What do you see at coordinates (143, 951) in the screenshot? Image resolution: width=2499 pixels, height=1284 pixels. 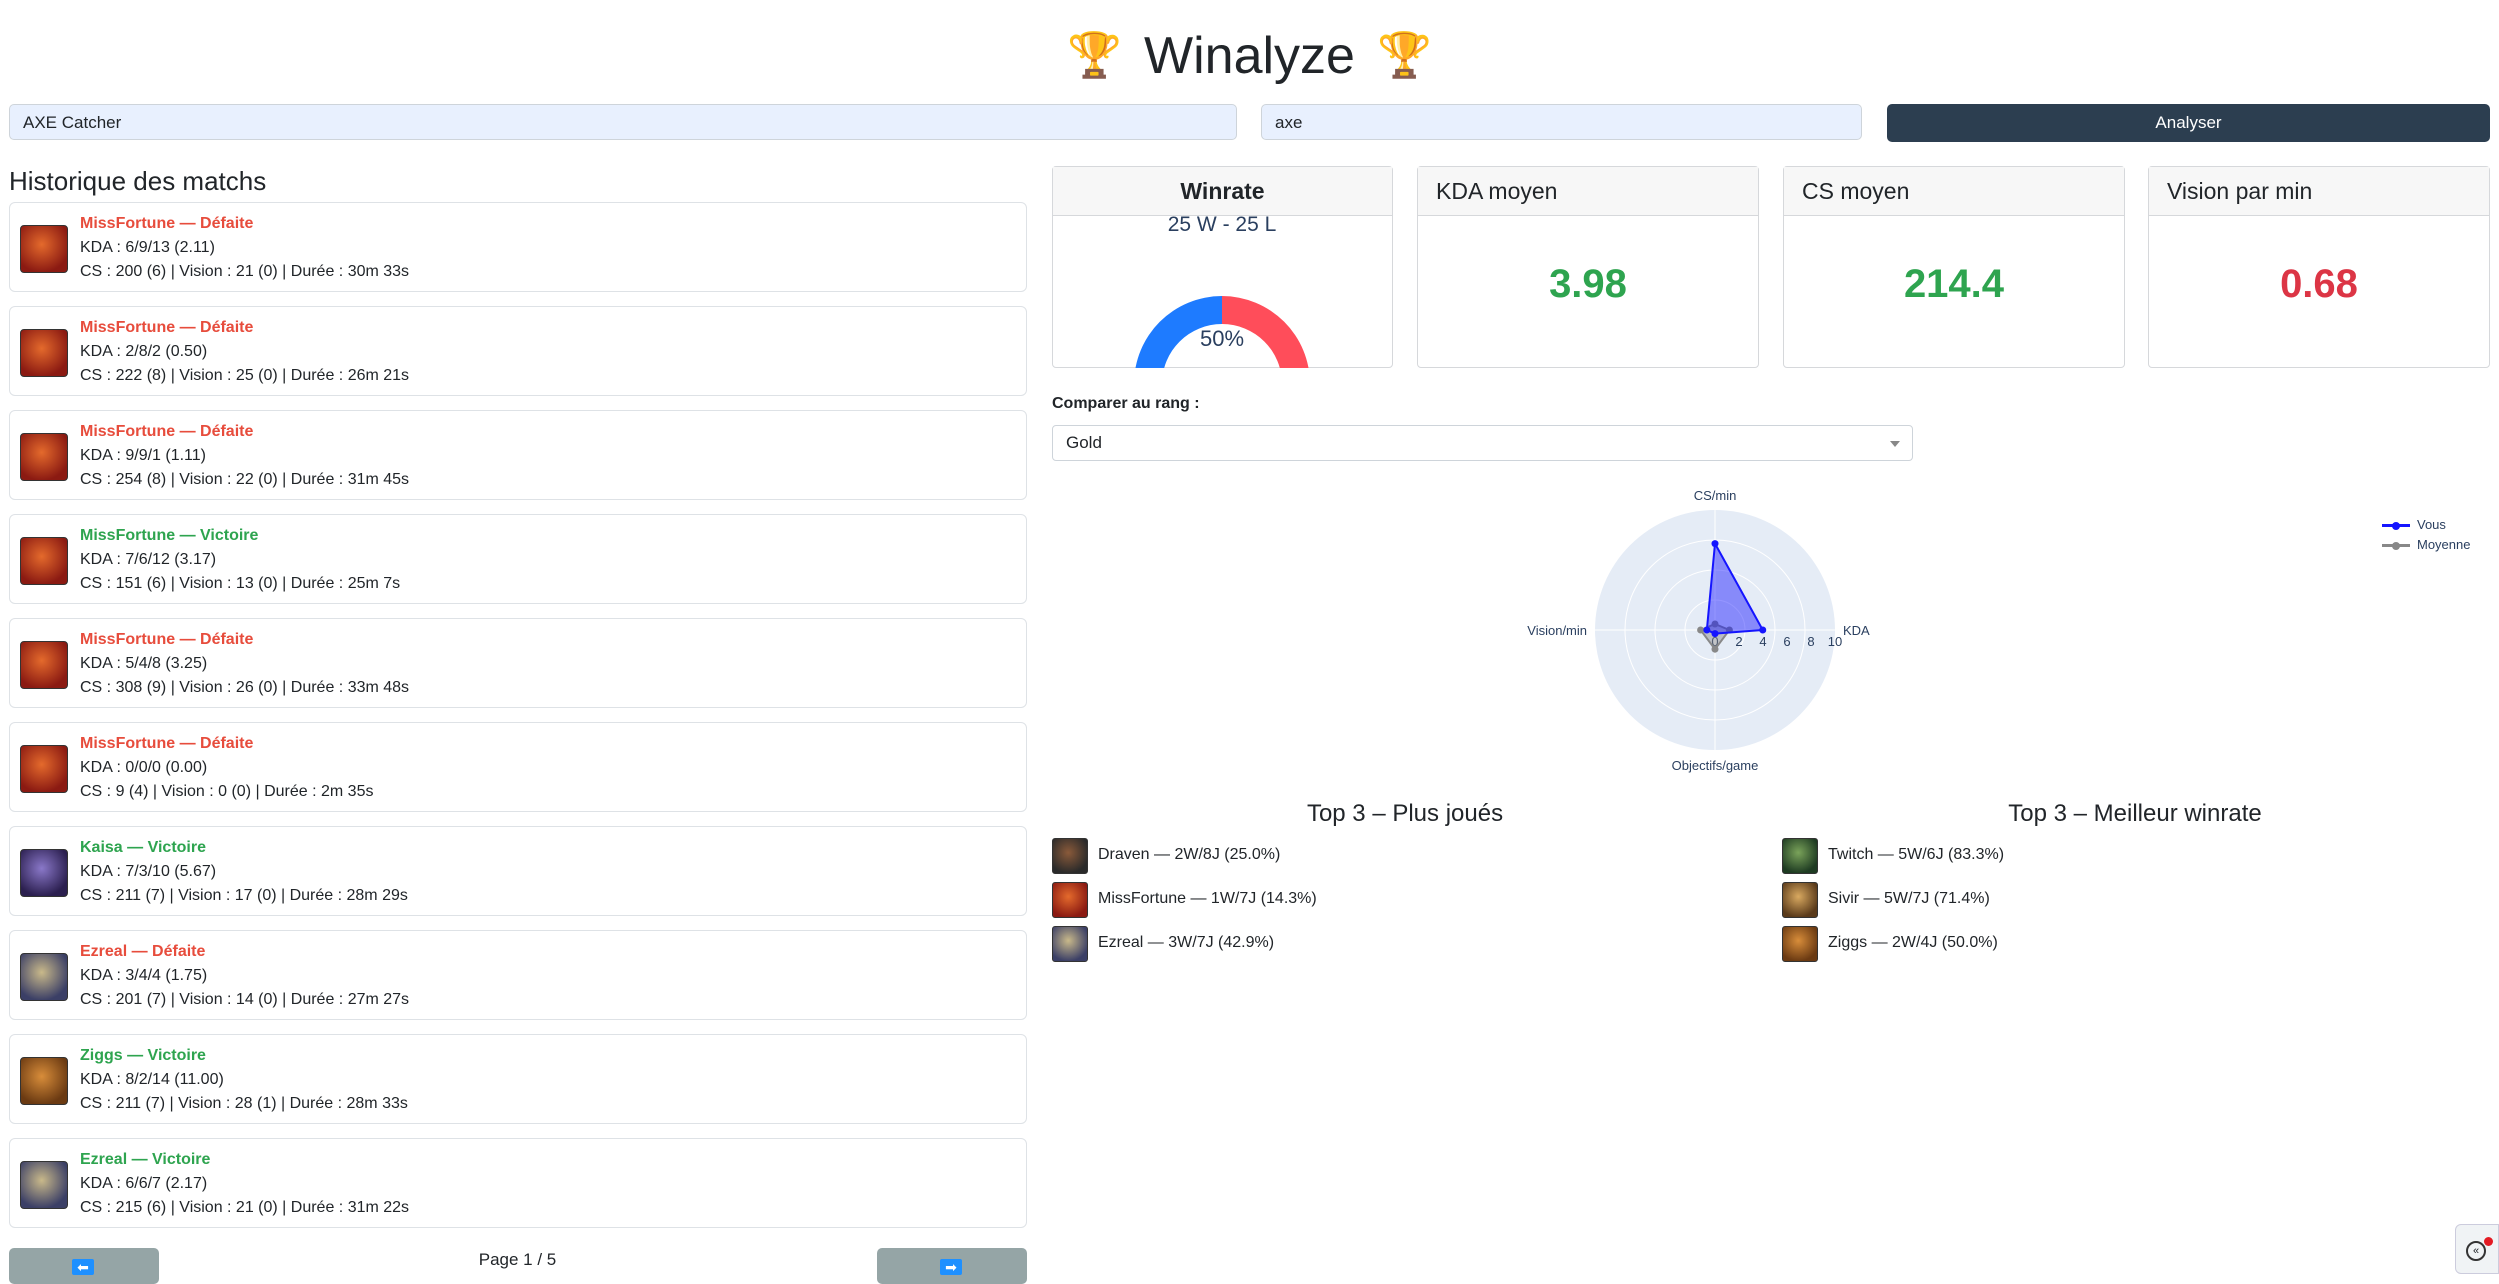 I see `match-result: Ezreal — Défaite` at bounding box center [143, 951].